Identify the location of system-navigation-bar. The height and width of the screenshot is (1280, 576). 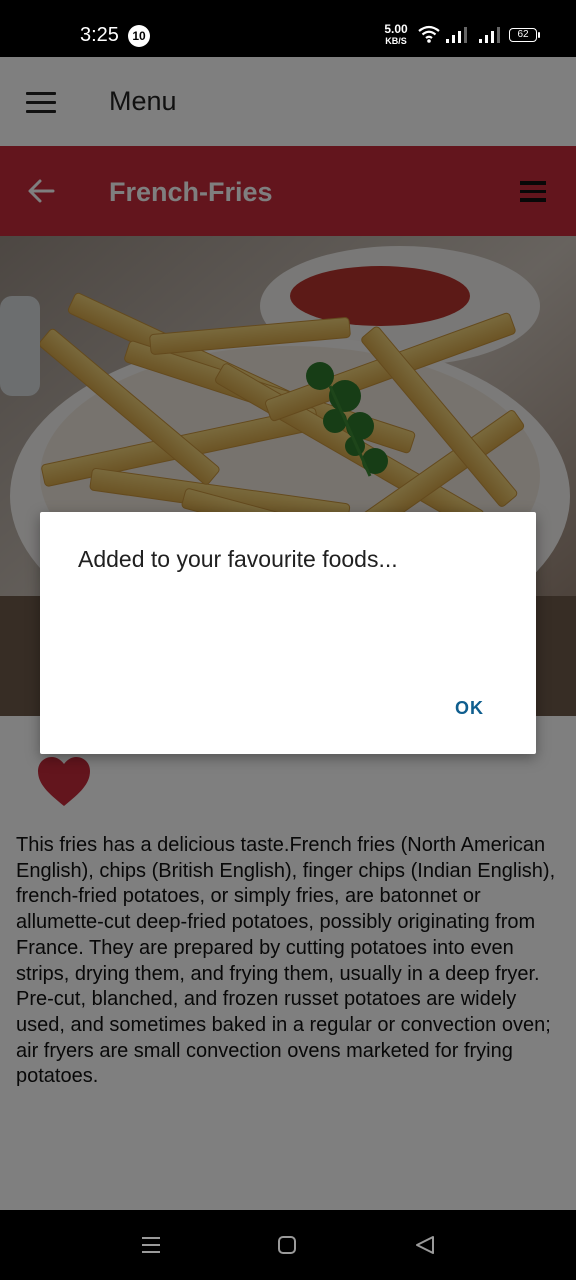
(288, 1245).